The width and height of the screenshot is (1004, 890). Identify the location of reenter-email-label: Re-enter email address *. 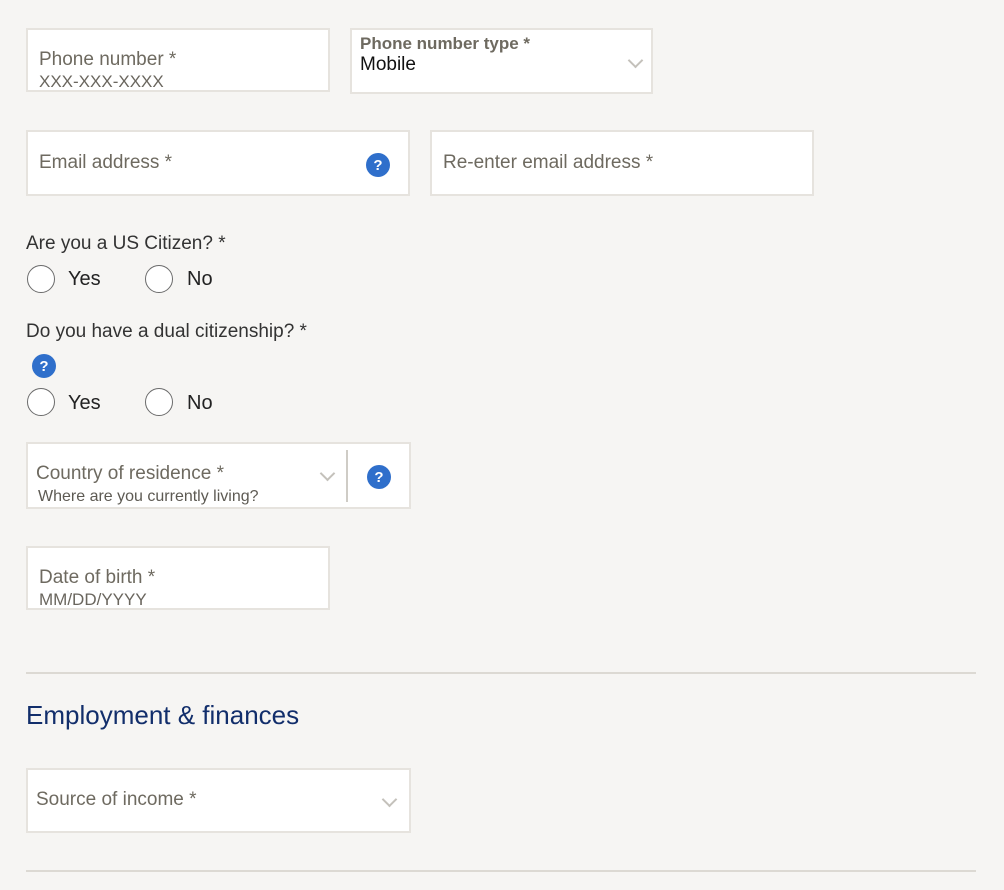
(548, 162).